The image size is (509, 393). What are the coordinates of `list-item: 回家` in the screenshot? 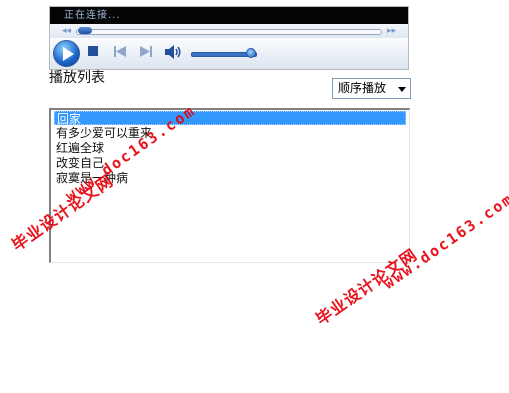 It's located at (230, 118).